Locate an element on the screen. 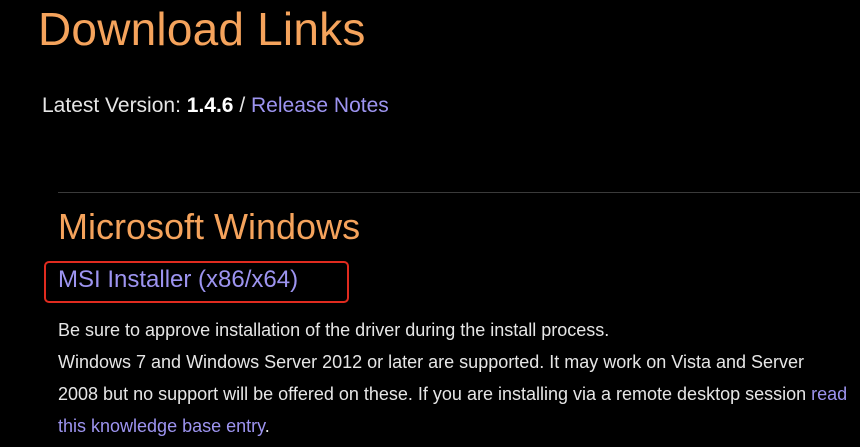 This screenshot has width=860, height=447. msi-installer-link: MSI Installer (x86/x64) is located at coordinates (178, 280).